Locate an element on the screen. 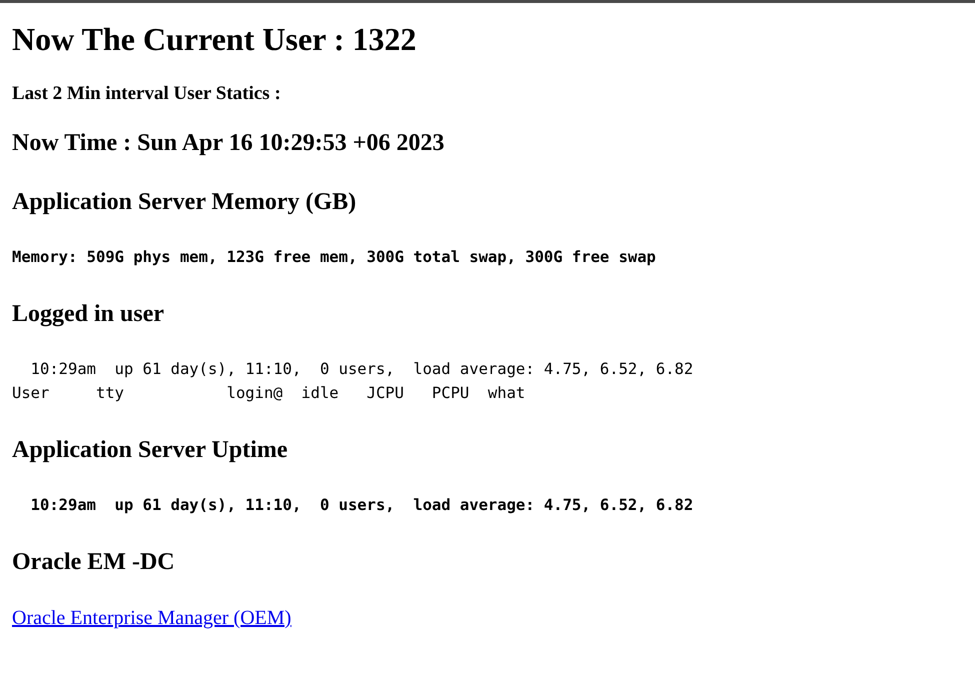 This screenshot has height=692, width=975. command-output-line: User tty login@ idle JCPU PCPU what is located at coordinates (269, 393).